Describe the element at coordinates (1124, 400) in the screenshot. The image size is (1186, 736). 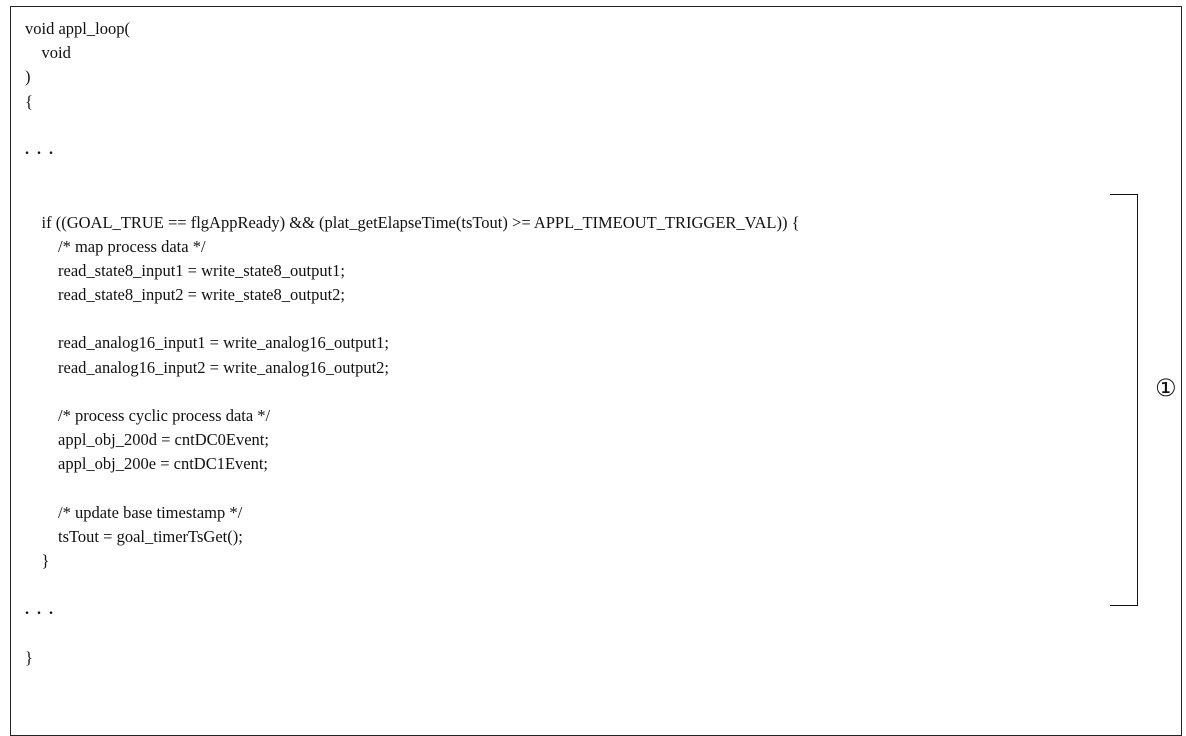
I see `right-bracket` at that location.